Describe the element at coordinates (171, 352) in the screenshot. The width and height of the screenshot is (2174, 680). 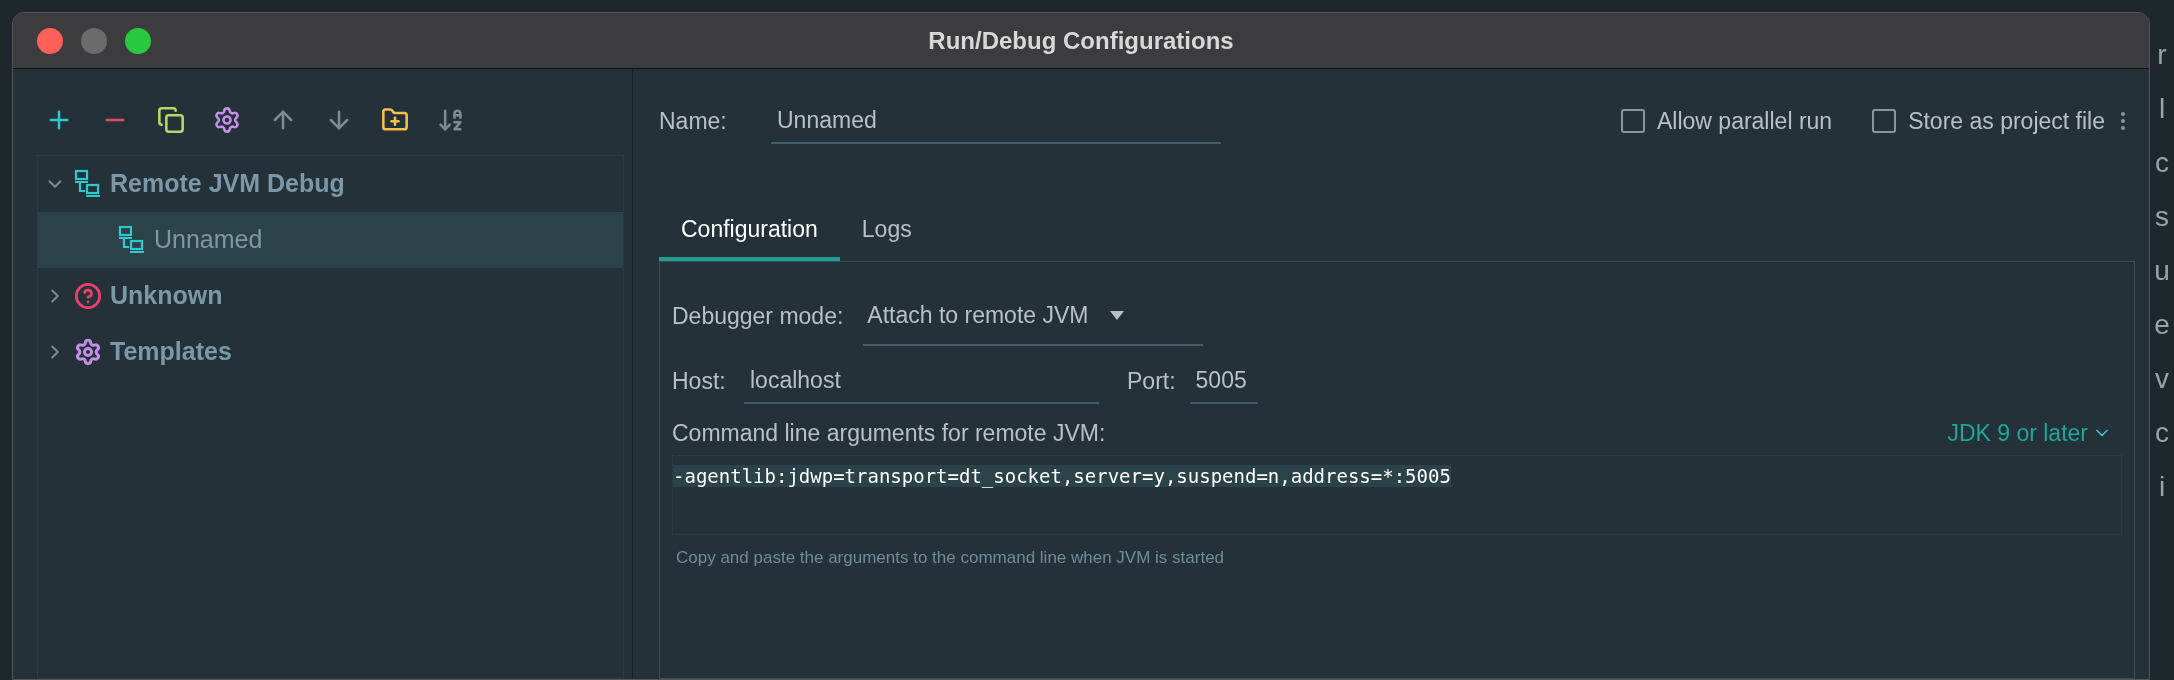
I see `tree-item-label: Templates` at that location.